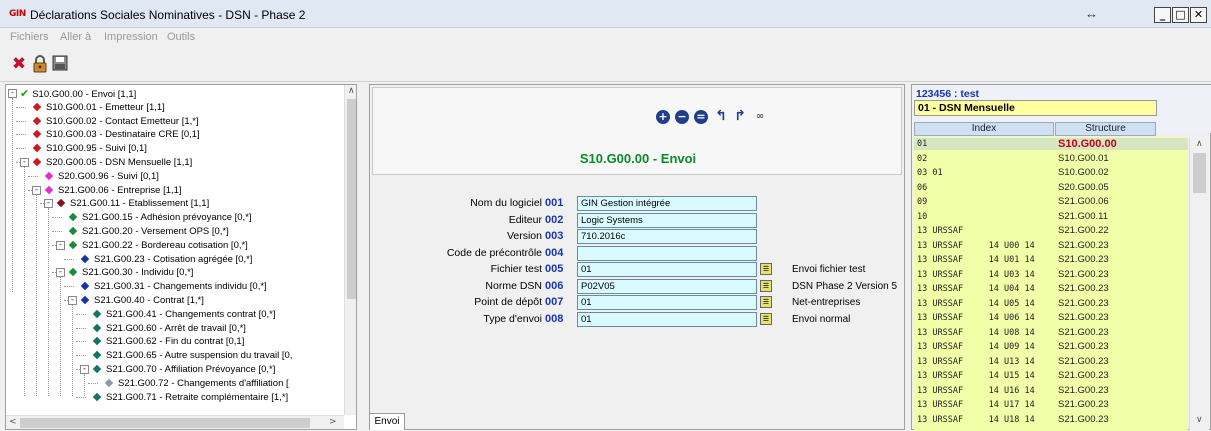 This screenshot has width=1211, height=431. I want to click on tree-node: ✔ S10.G00.00 - Envoi [1,1], so click(78, 93).